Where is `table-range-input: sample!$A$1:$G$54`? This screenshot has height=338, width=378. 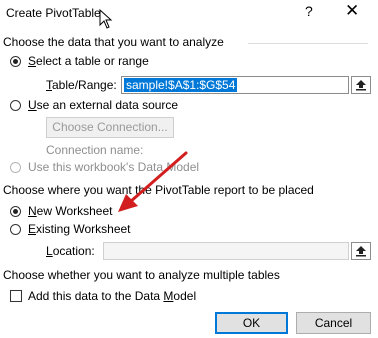 table-range-input: sample!$A$1:$G$54 is located at coordinates (235, 85).